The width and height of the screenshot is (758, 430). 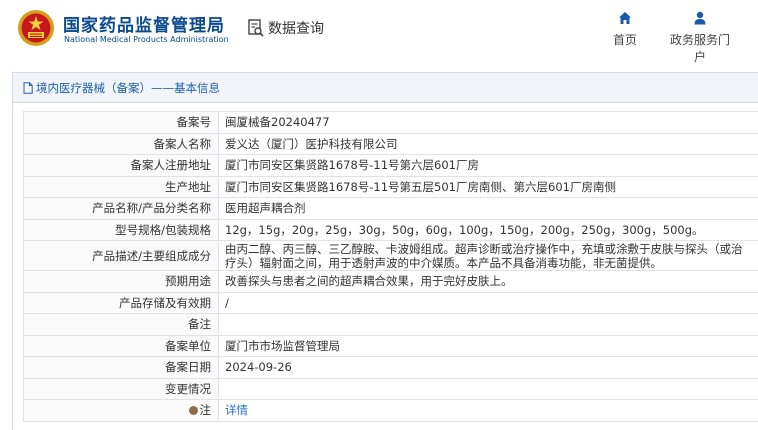 I want to click on row-value: 2024-09-26, so click(x=488, y=368).